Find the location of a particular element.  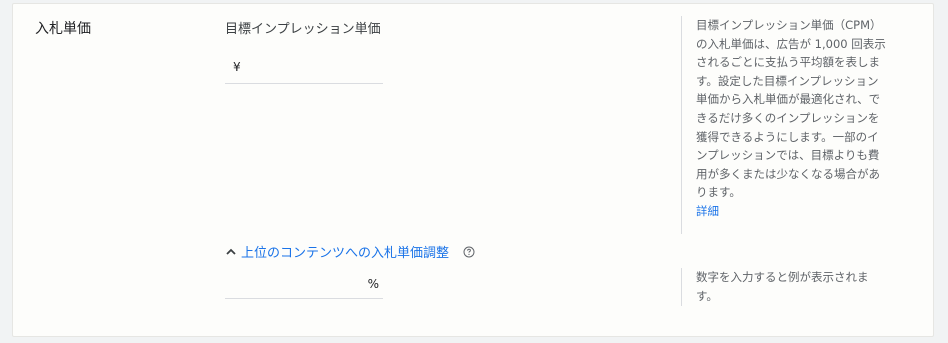

percent-suffix: % is located at coordinates (373, 284).